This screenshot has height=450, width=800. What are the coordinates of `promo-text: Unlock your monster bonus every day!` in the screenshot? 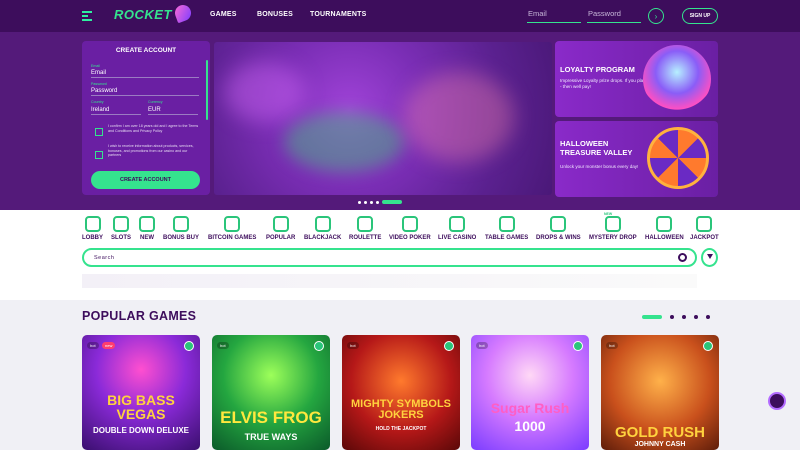 It's located at (599, 166).